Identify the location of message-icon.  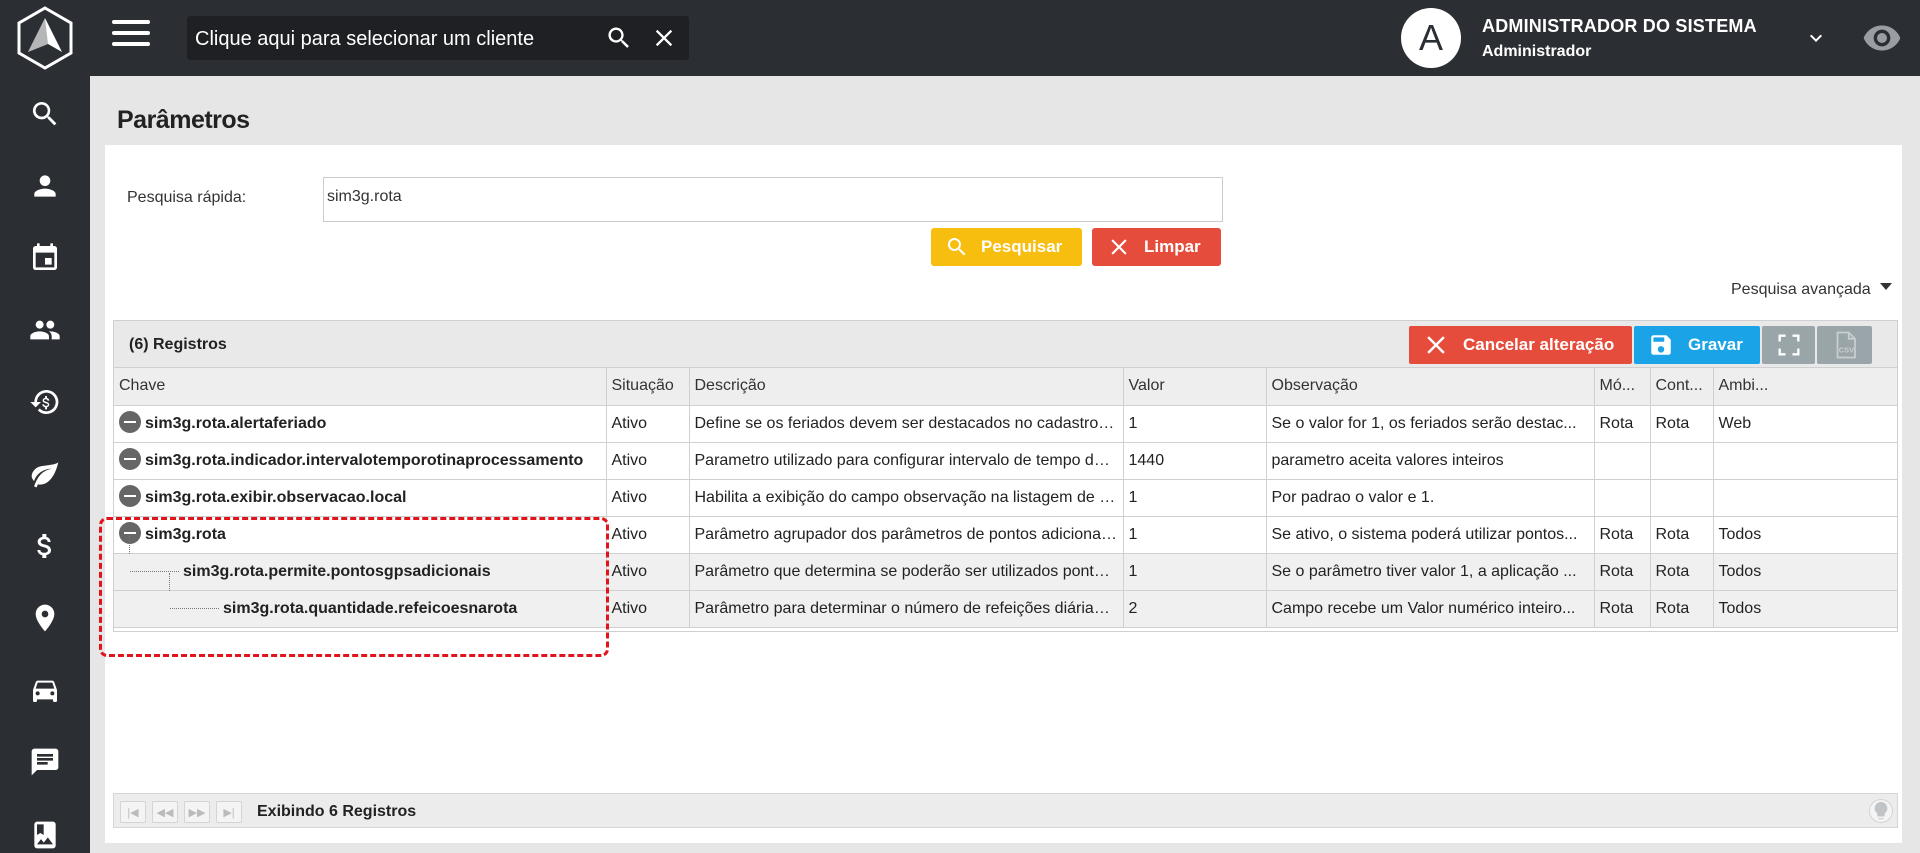
(45, 762).